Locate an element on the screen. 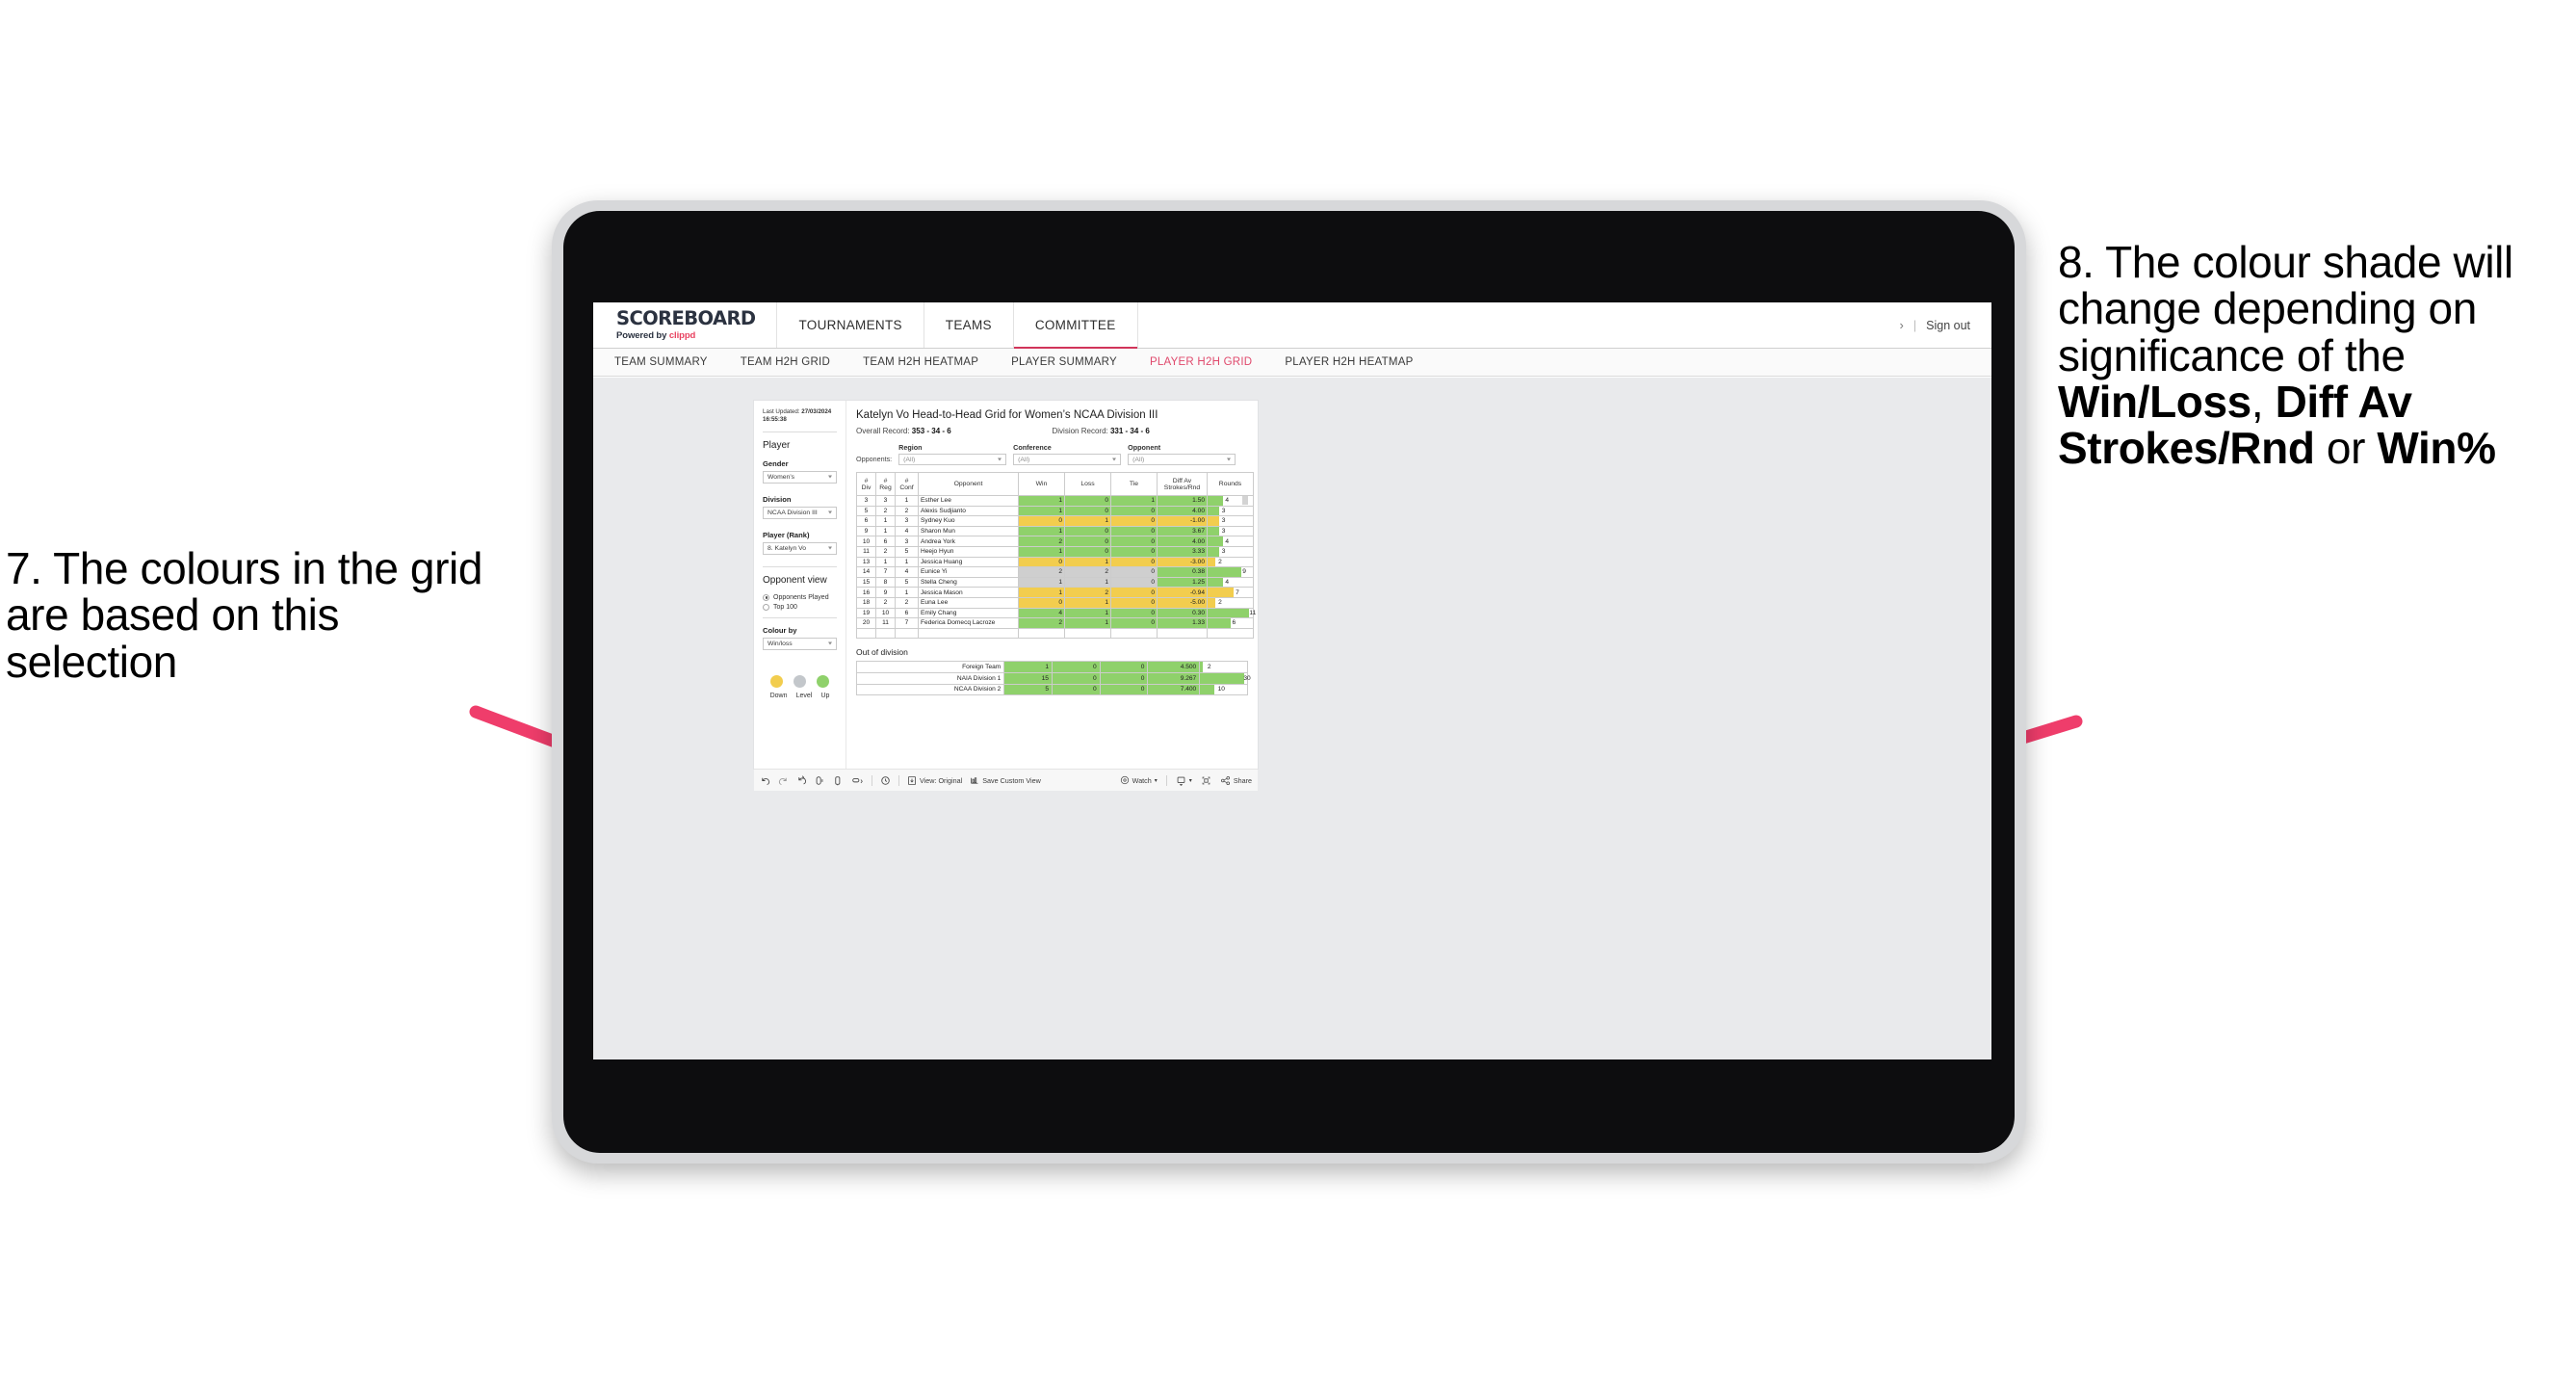 Image resolution: width=2576 pixels, height=1386 pixels. legend-dots is located at coordinates (800, 681).